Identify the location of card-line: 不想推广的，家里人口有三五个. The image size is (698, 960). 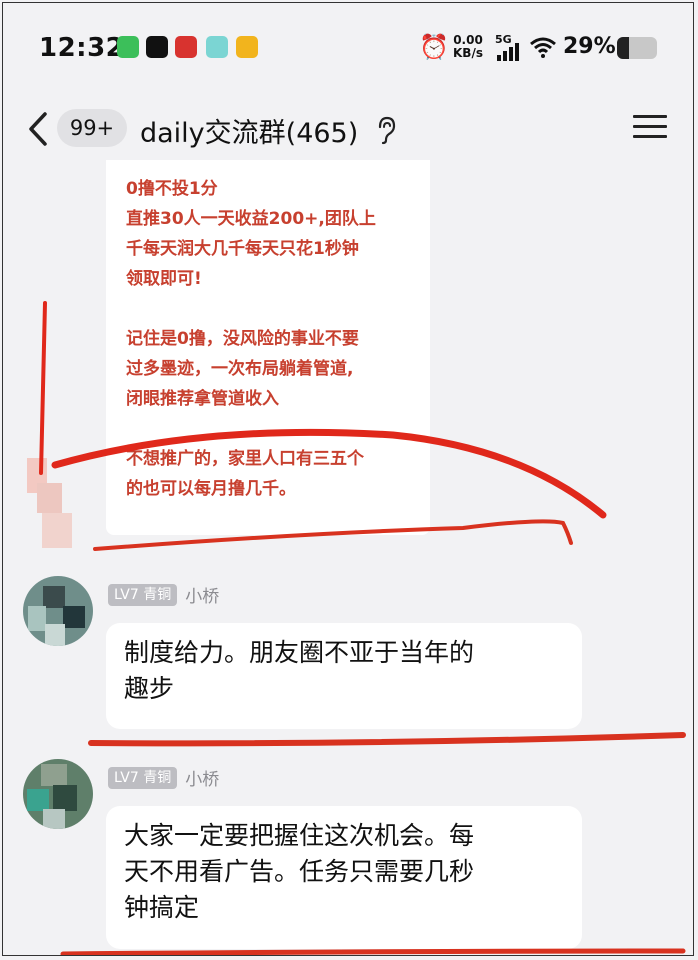
(245, 459).